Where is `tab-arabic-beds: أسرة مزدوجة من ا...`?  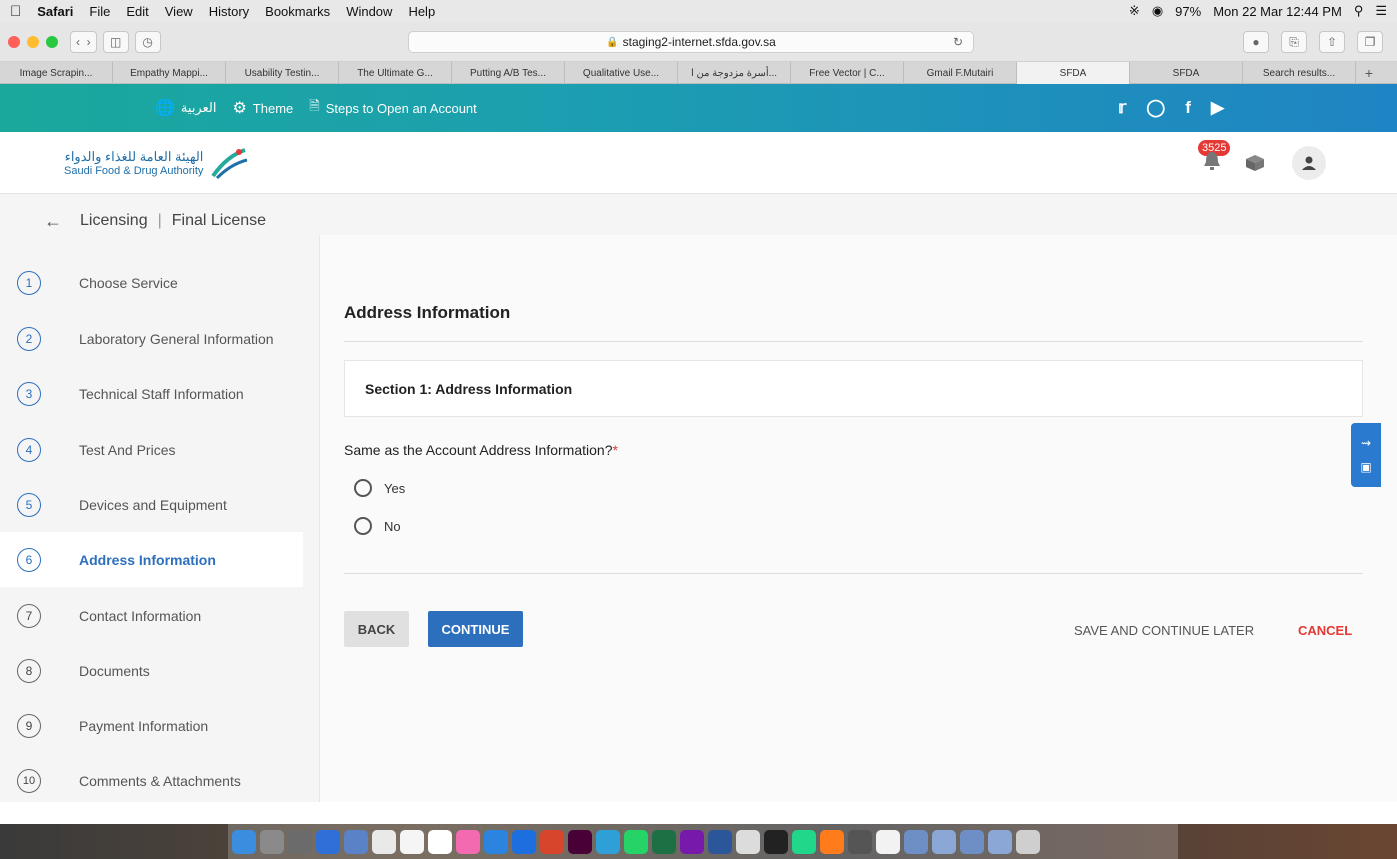 tab-arabic-beds: أسرة مزدوجة من ا... is located at coordinates (734, 73).